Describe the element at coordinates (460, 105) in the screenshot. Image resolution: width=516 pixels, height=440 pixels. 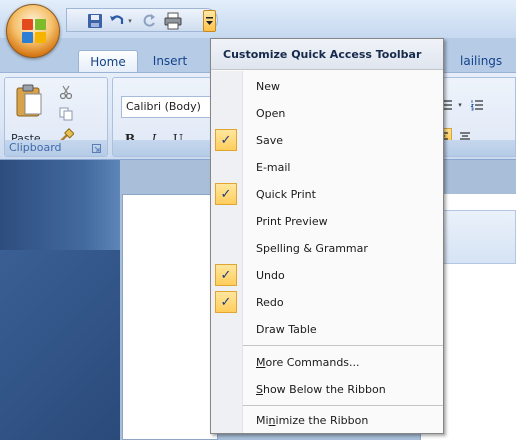
I see `bullets-dropdown: ▾` at that location.